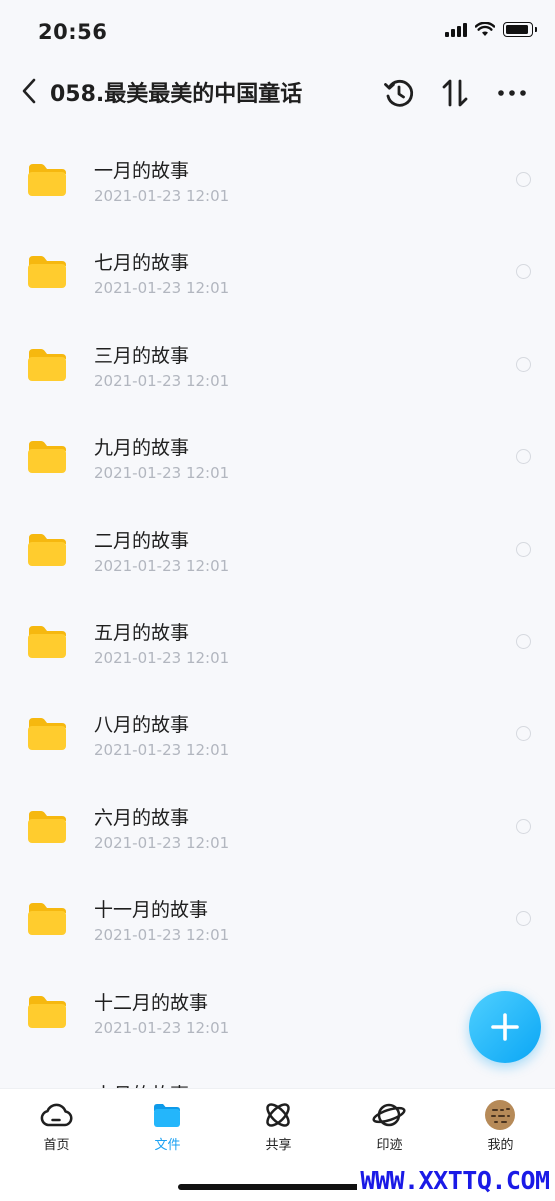 Image resolution: width=555 pixels, height=1201 pixels. Describe the element at coordinates (277, 815) in the screenshot. I see `list-item: 六月的故事 2021-01-23 12:01` at that location.